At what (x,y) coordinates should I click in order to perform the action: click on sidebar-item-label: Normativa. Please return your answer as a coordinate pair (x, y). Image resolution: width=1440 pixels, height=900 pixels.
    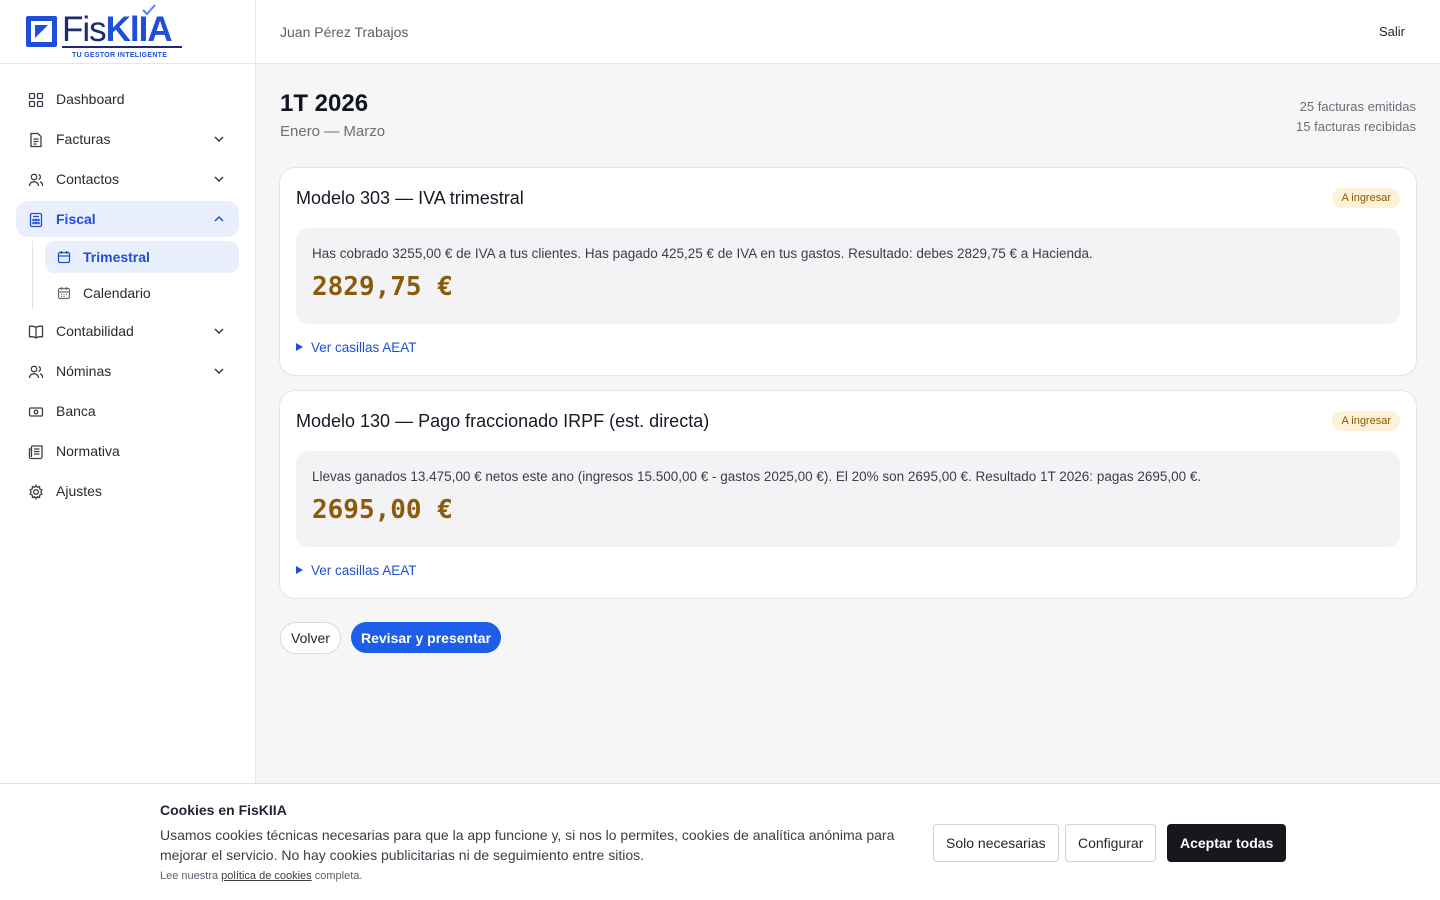
    Looking at the image, I should click on (88, 451).